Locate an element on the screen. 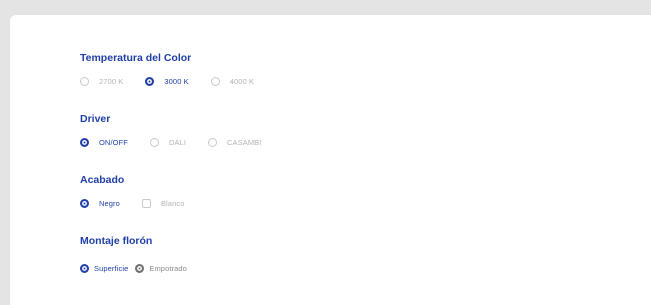 The image size is (651, 305). option-blanco: Blanco is located at coordinates (163, 203).